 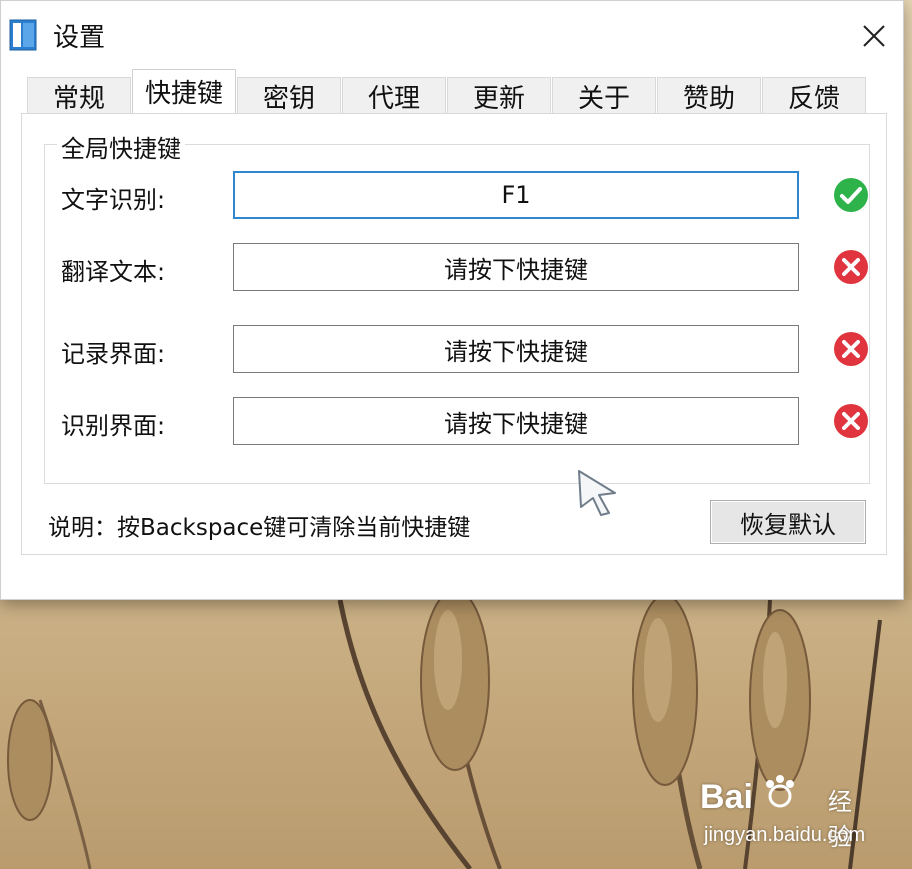 I want to click on notebook-app-icon, so click(x=23, y=35).